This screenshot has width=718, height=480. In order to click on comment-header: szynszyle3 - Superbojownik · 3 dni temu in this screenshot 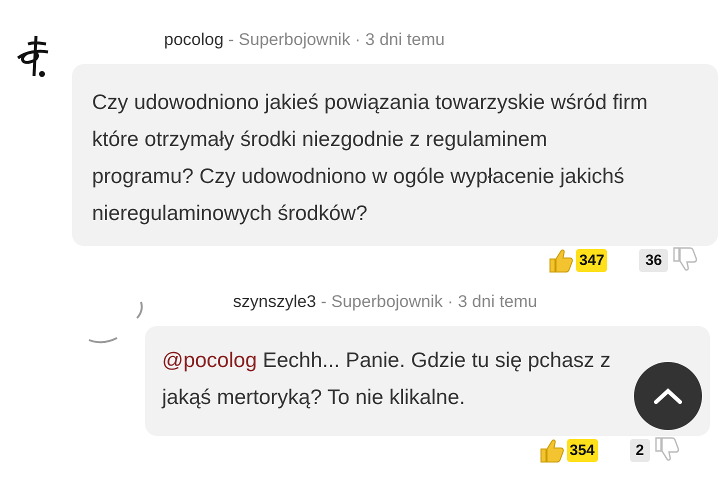, I will do `click(385, 302)`.